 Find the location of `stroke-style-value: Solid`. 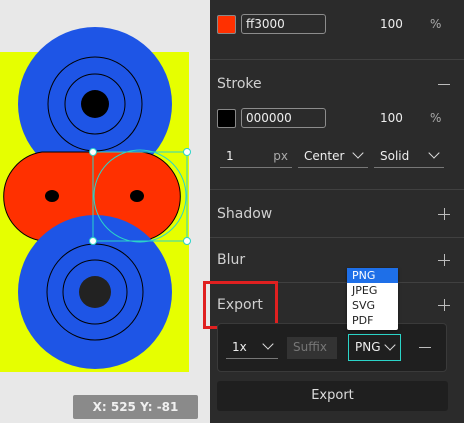

stroke-style-value: Solid is located at coordinates (395, 156).